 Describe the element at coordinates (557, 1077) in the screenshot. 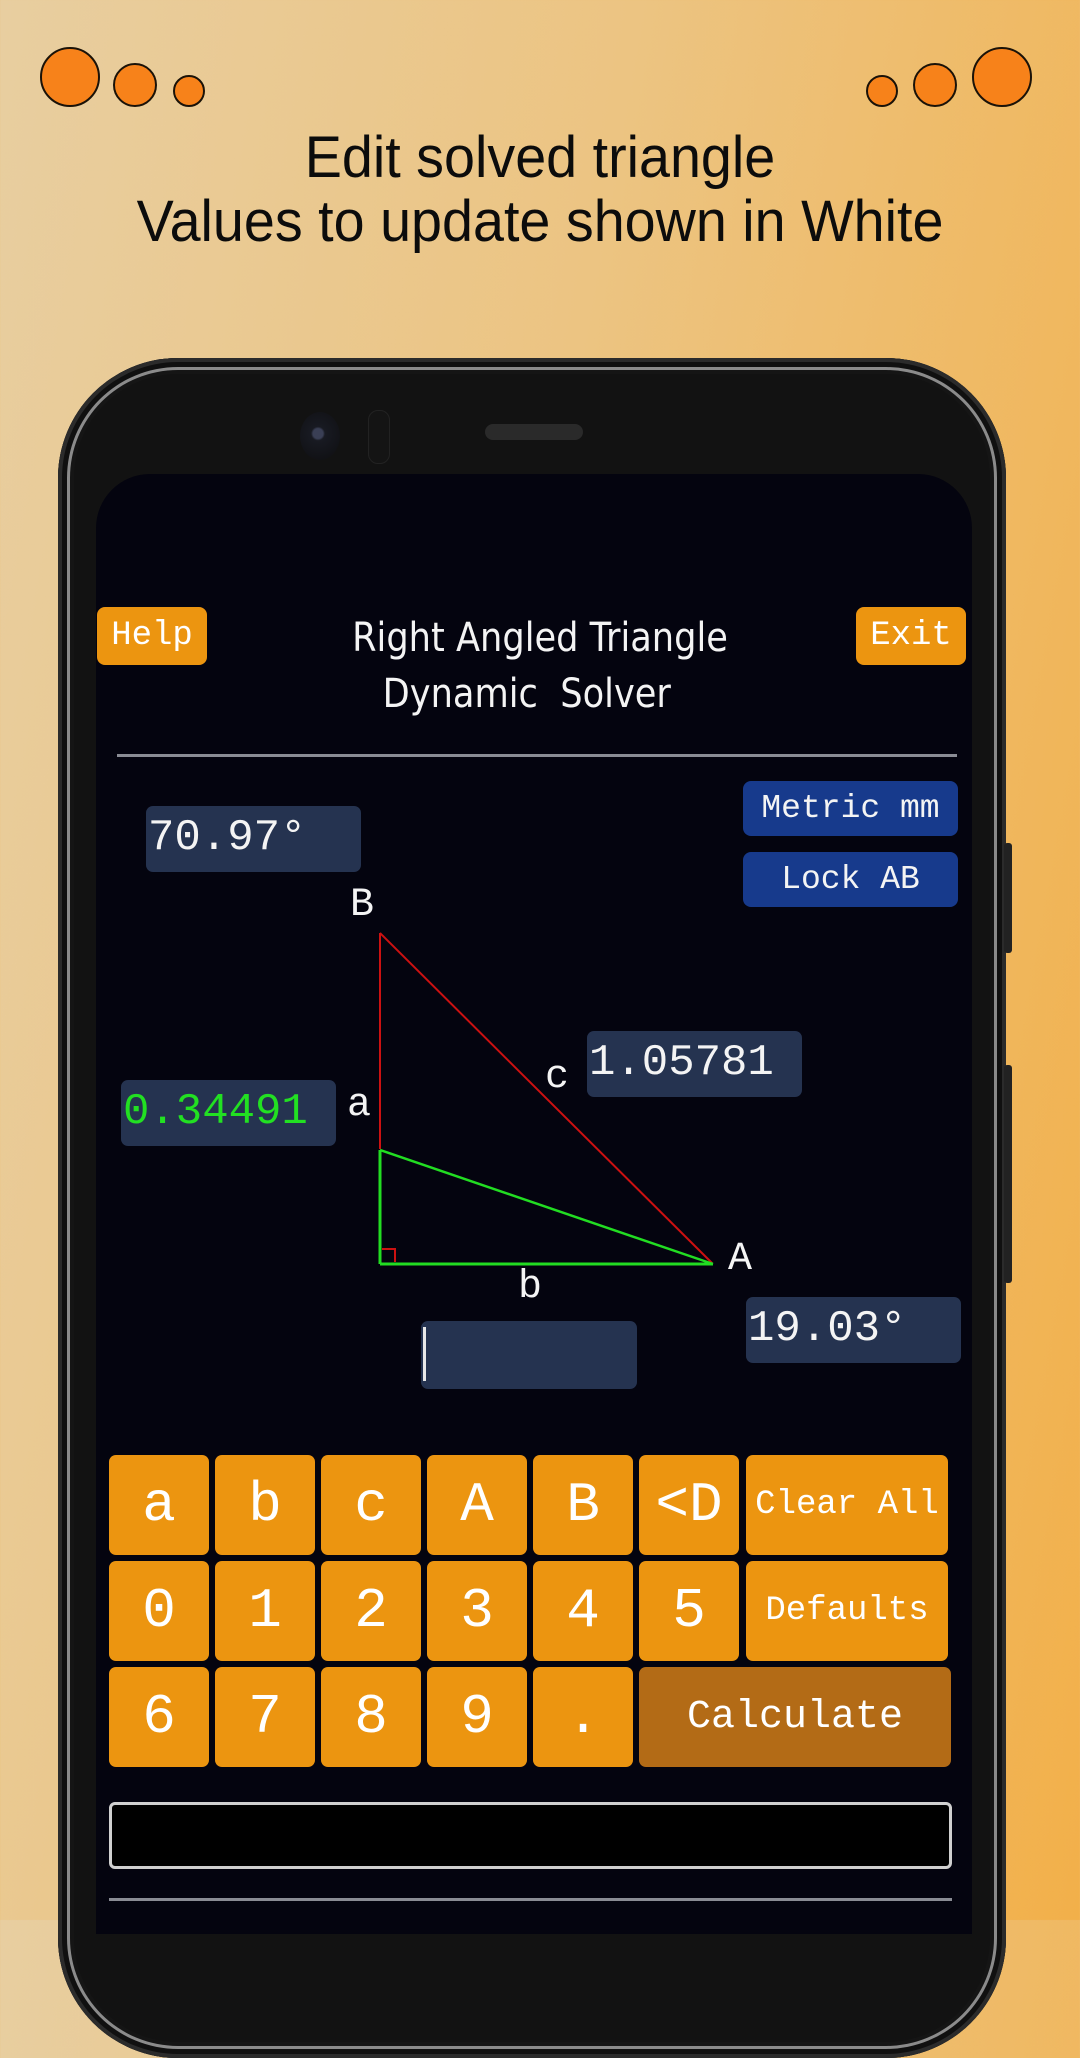

I see `side-label-c: c` at that location.